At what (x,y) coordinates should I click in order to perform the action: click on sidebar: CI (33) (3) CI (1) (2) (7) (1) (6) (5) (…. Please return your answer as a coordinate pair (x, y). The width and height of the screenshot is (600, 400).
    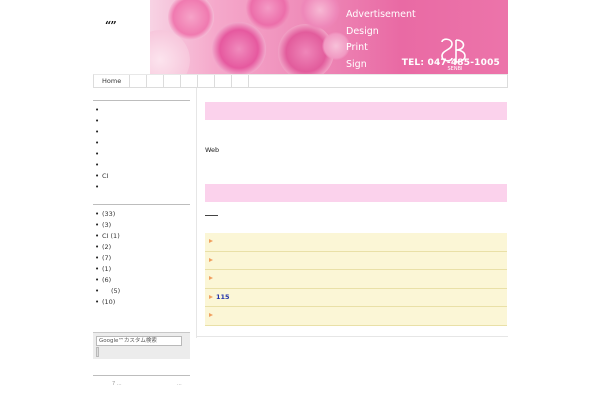
    Looking at the image, I should click on (141, 243).